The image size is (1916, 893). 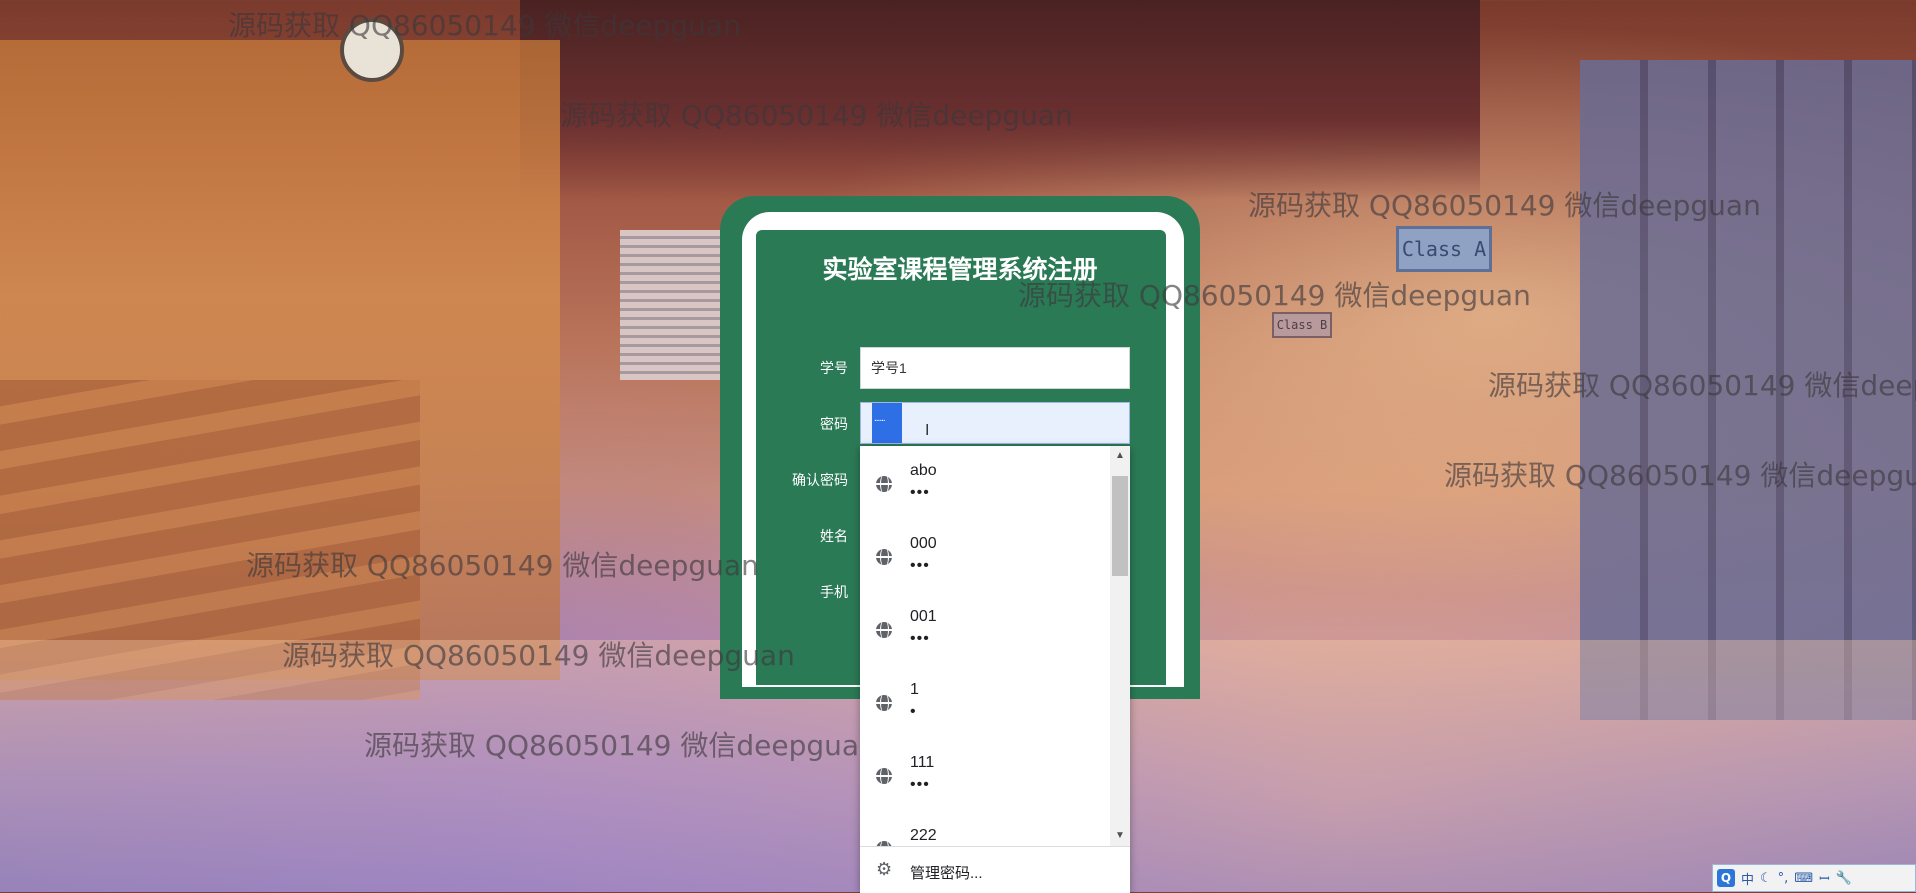 I want to click on autofill-username: 000, so click(x=923, y=543).